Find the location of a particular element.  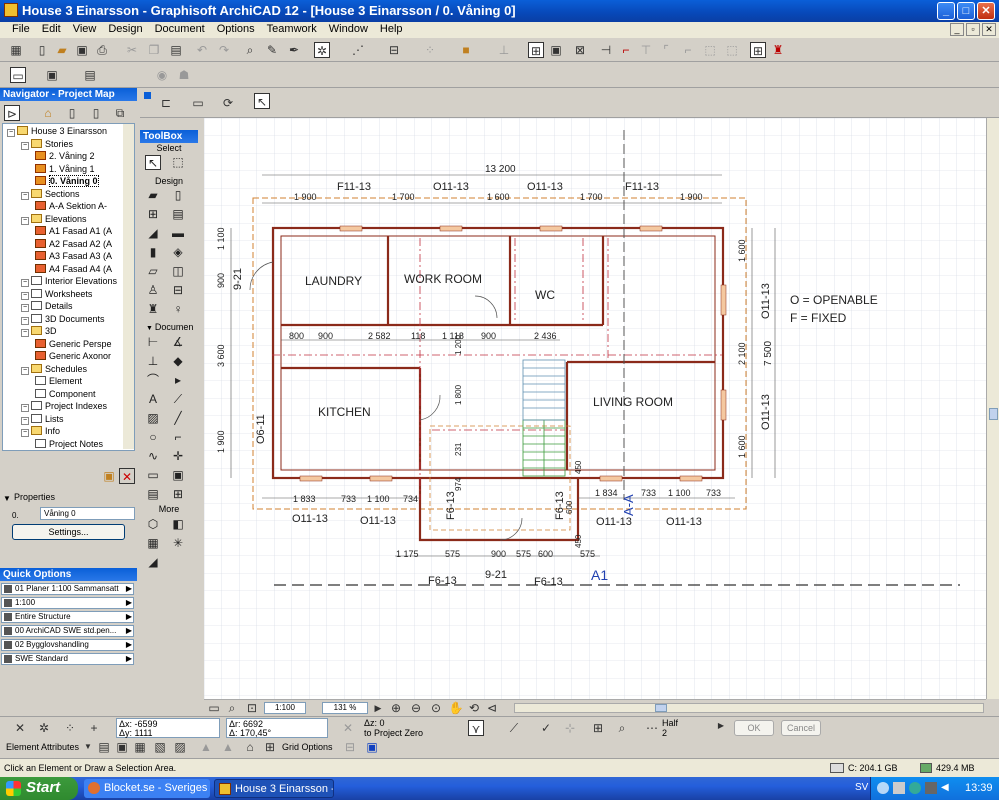

tray-speaker-icon: ◀ is located at coordinates (945, 787).